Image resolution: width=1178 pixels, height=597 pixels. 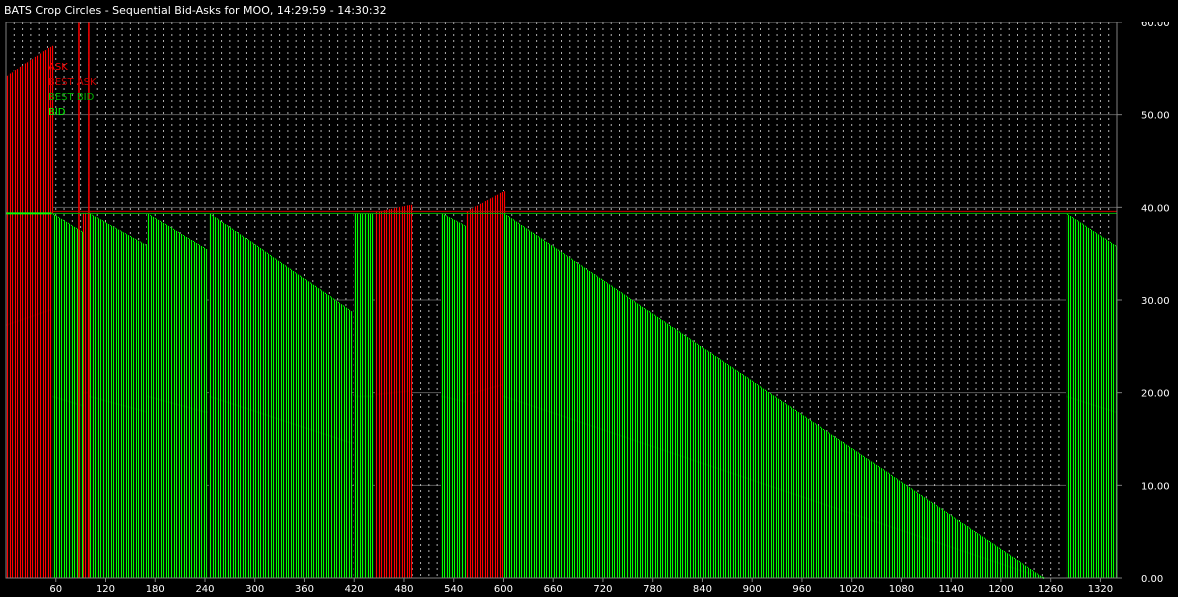 What do you see at coordinates (204, 589) in the screenshot?
I see `x-tick-label: 240` at bounding box center [204, 589].